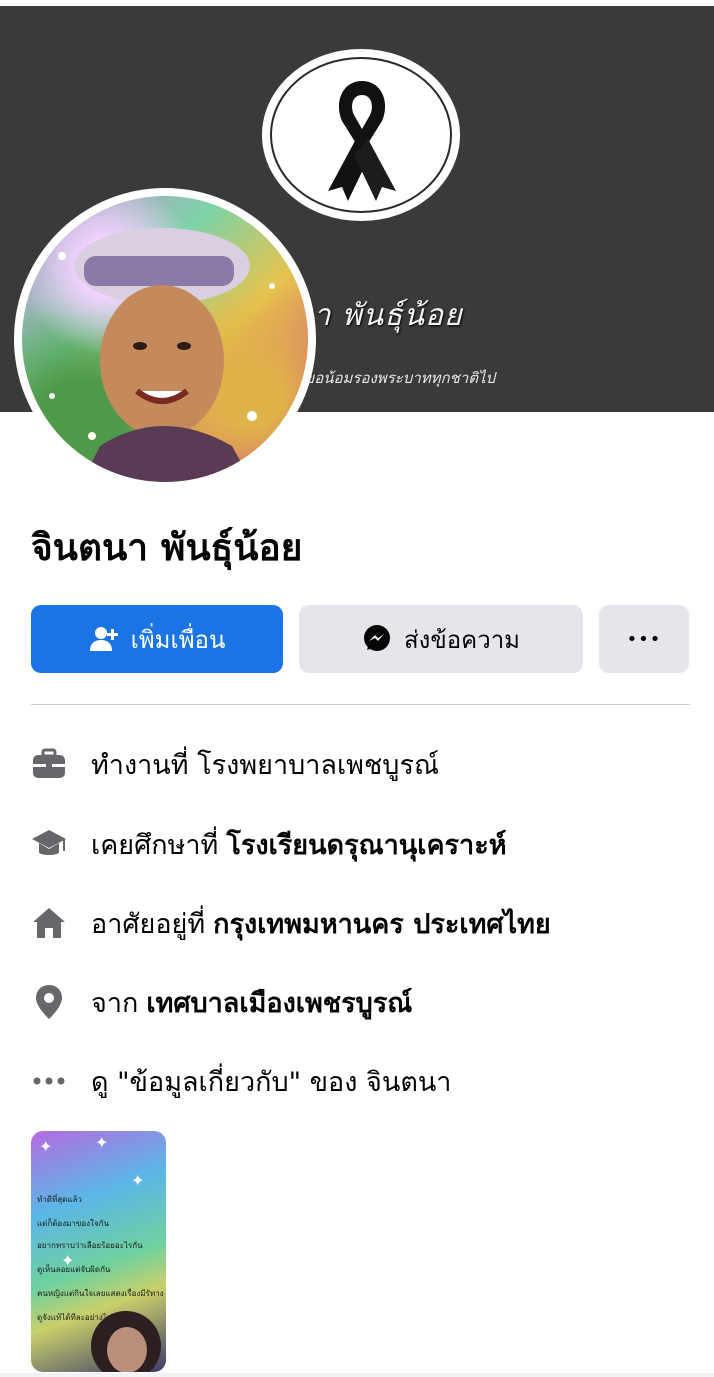 The image size is (714, 1377). I want to click on lives-prefix: อาศัยอยู่ที่, so click(148, 924).